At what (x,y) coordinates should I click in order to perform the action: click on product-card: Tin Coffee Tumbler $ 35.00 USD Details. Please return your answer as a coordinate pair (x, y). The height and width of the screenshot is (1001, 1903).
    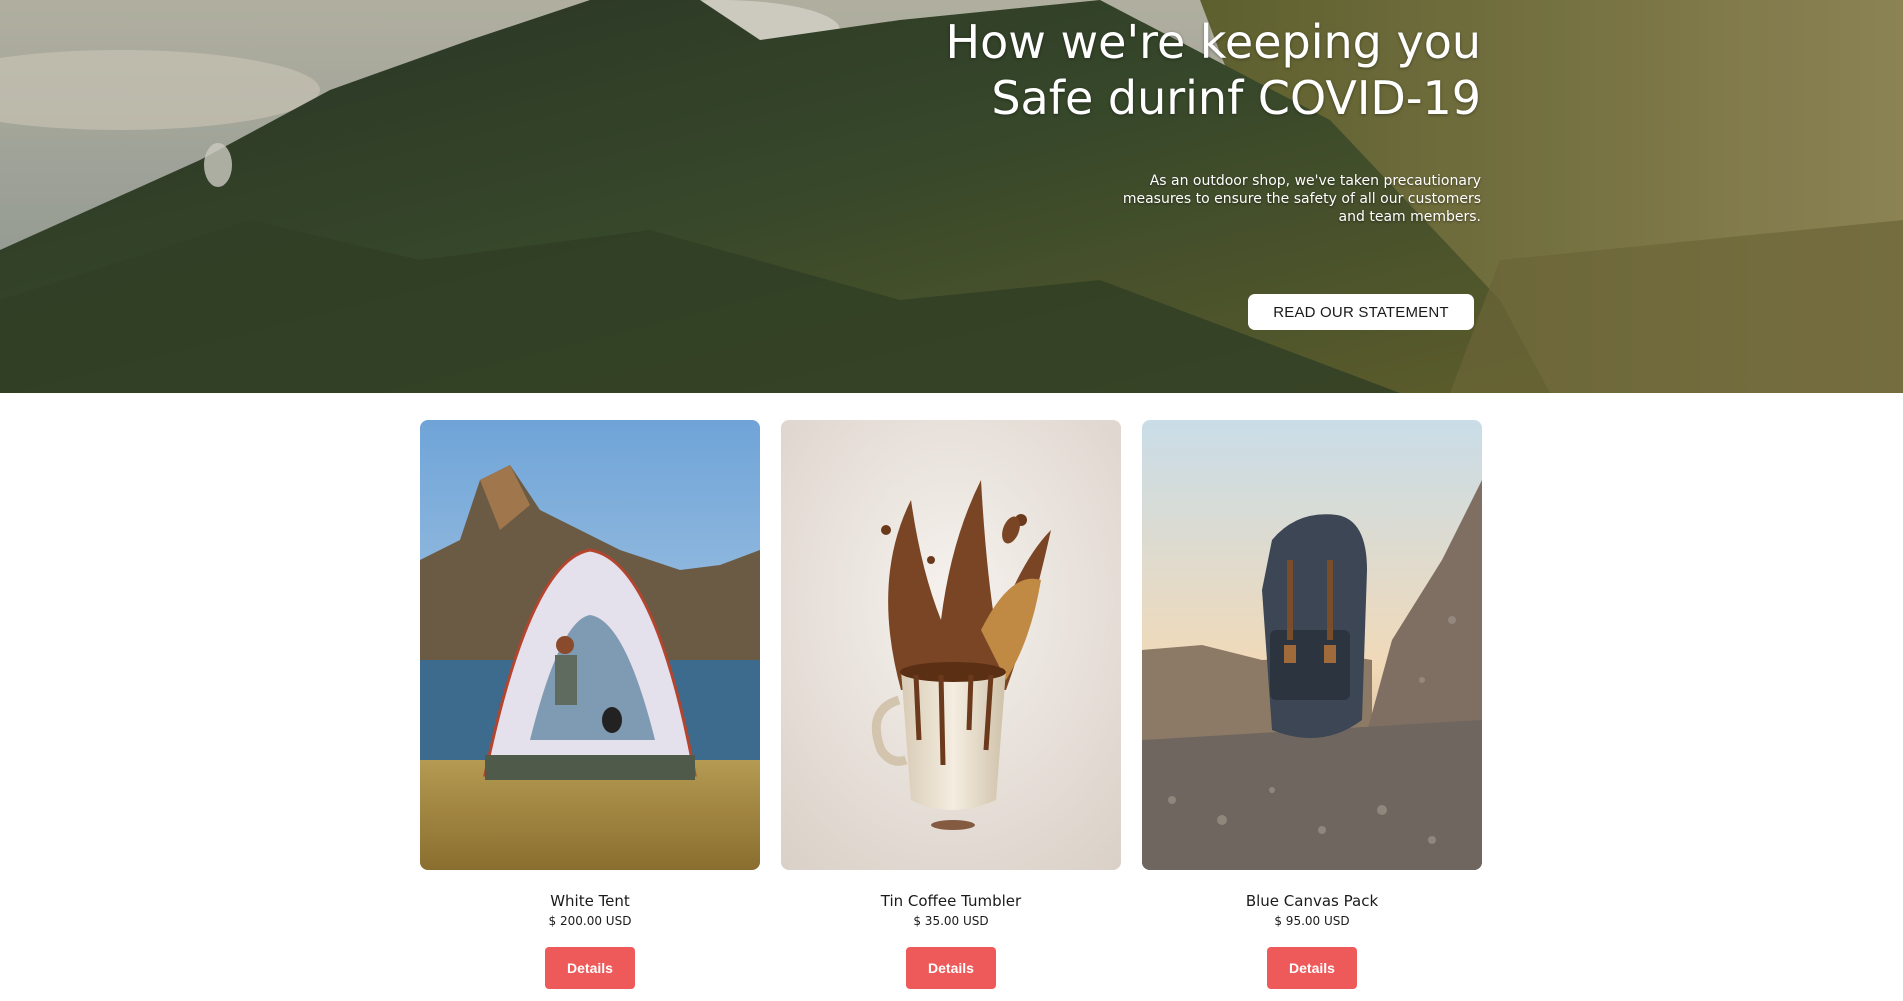
    Looking at the image, I should click on (951, 704).